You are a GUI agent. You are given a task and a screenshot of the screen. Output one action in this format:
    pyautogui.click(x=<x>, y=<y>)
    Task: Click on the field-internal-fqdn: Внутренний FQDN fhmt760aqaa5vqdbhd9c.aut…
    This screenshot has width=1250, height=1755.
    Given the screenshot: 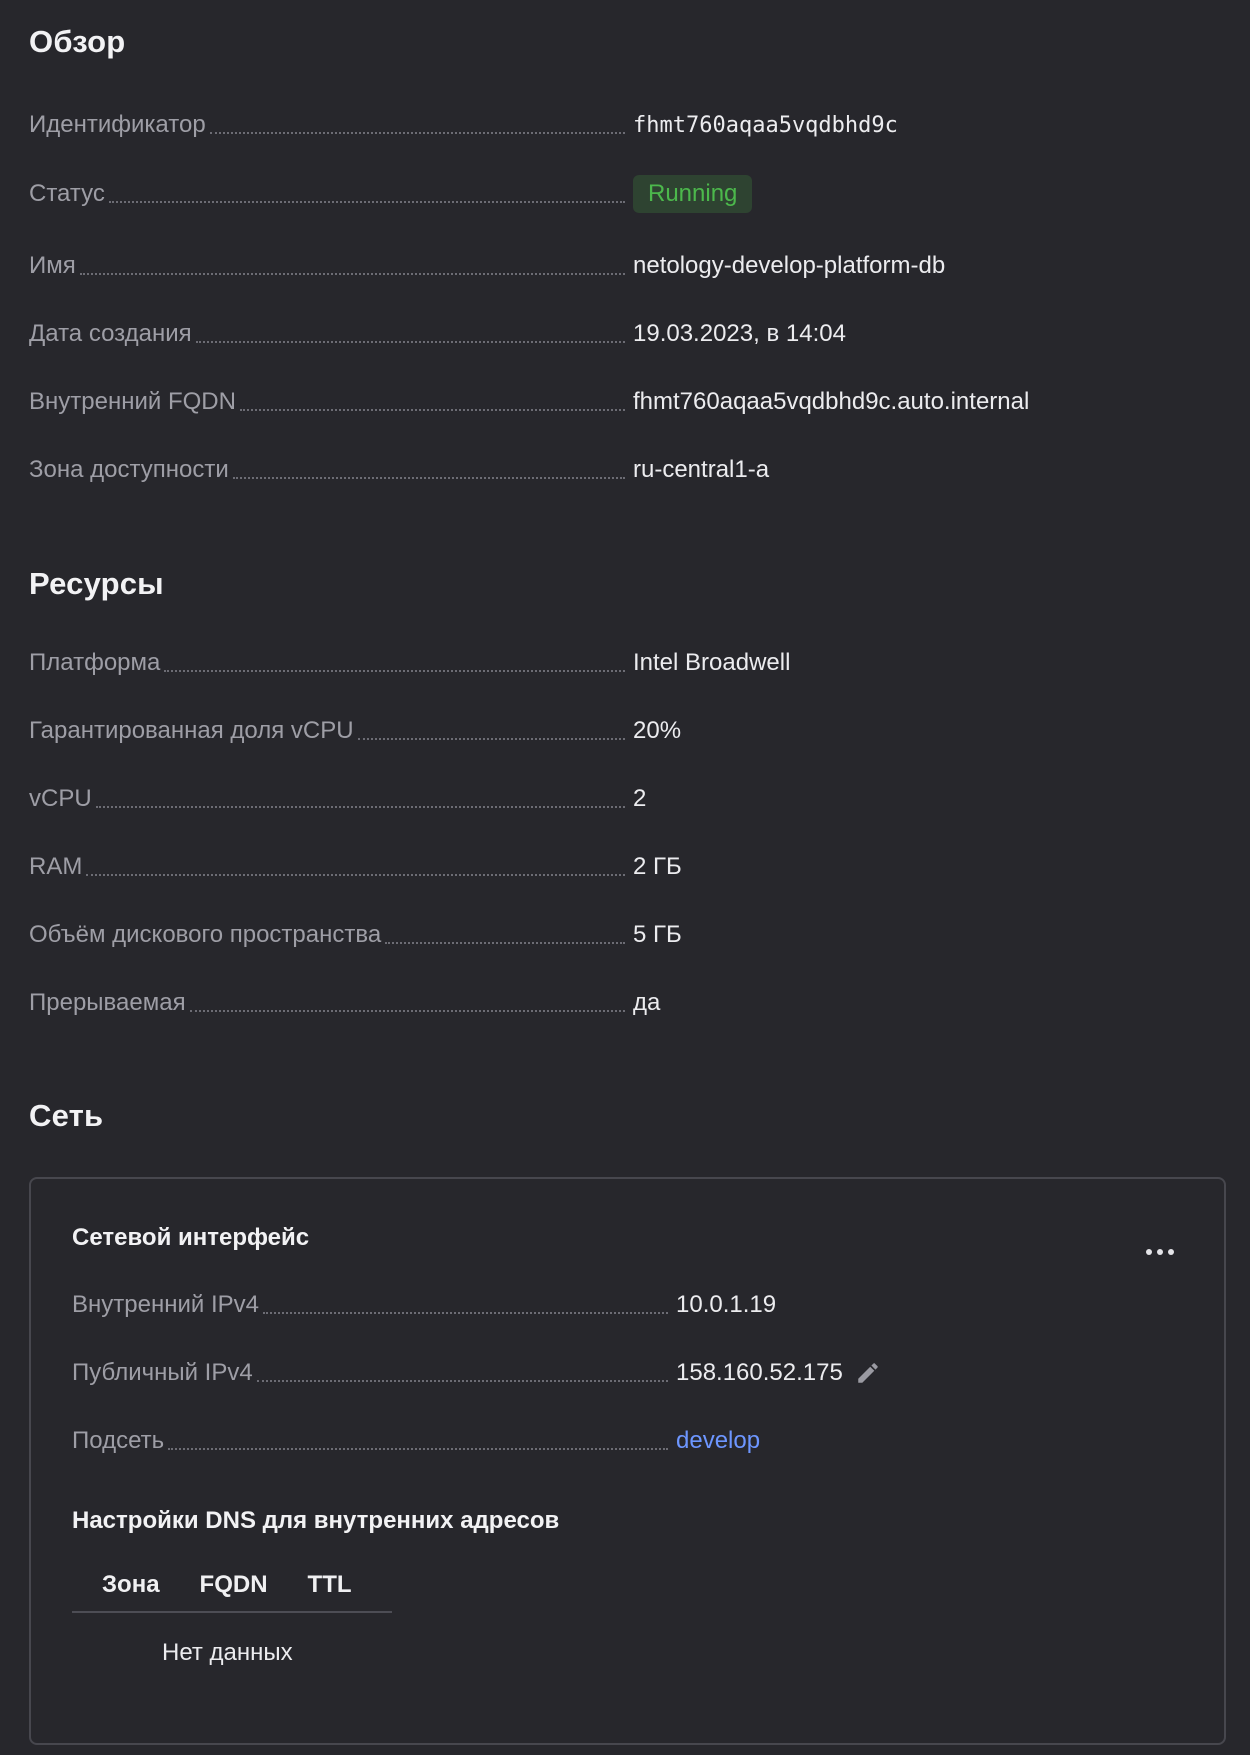 What is the action you would take?
    pyautogui.click(x=604, y=402)
    